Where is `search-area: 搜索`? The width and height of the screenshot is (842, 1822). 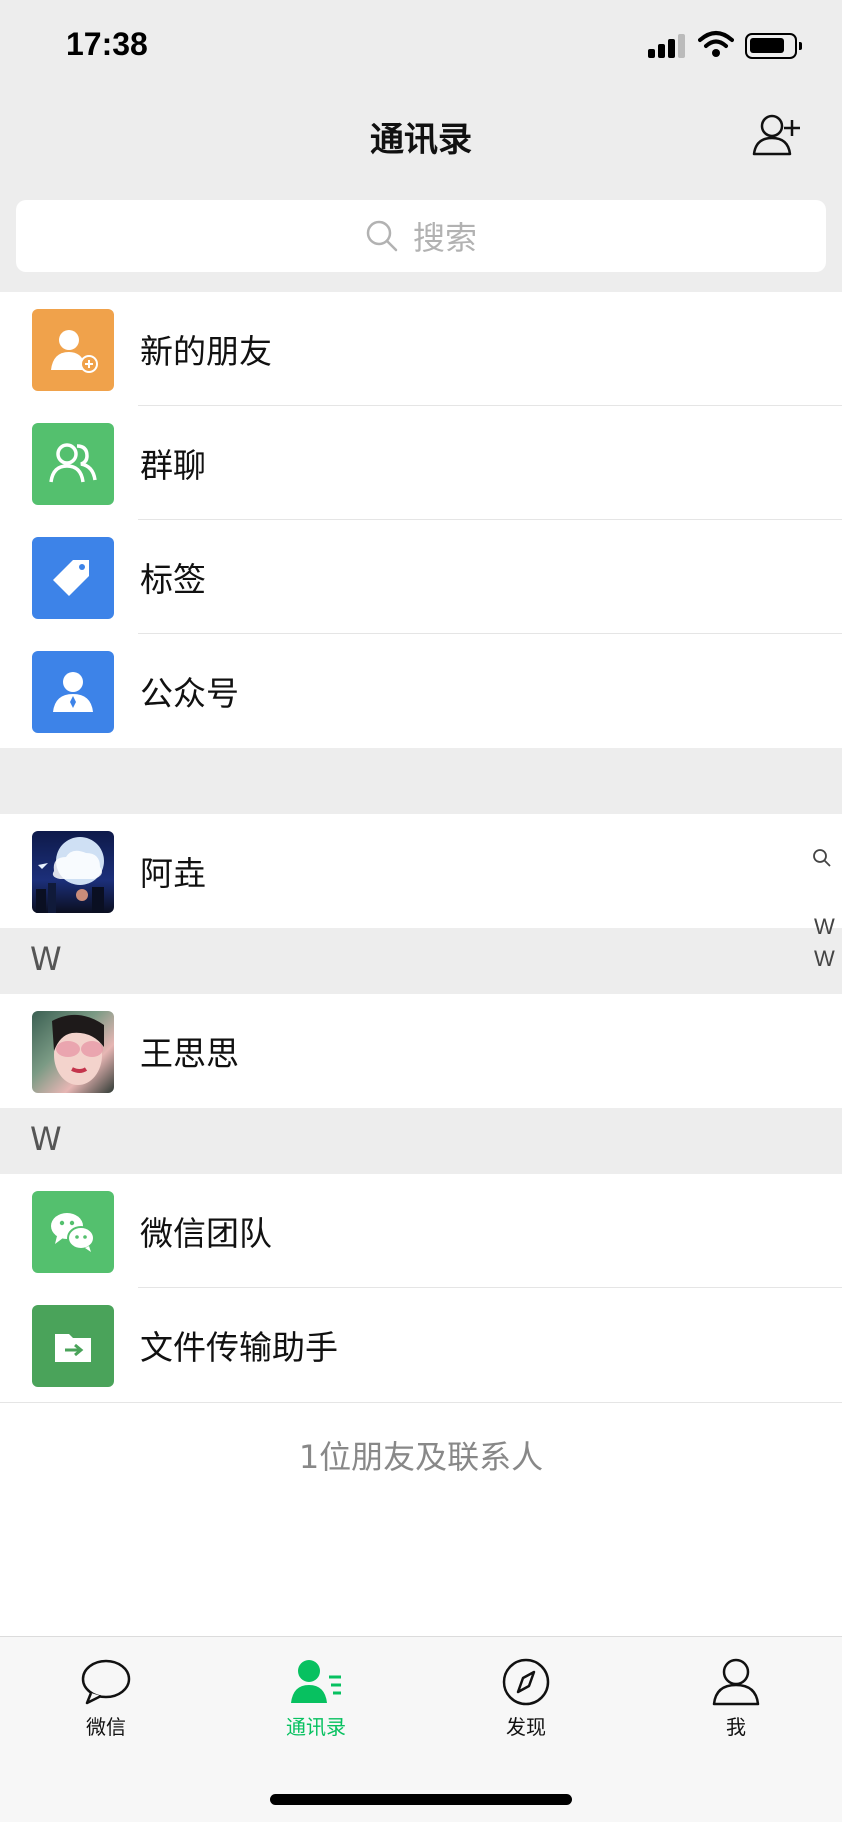 search-area: 搜索 is located at coordinates (421, 242).